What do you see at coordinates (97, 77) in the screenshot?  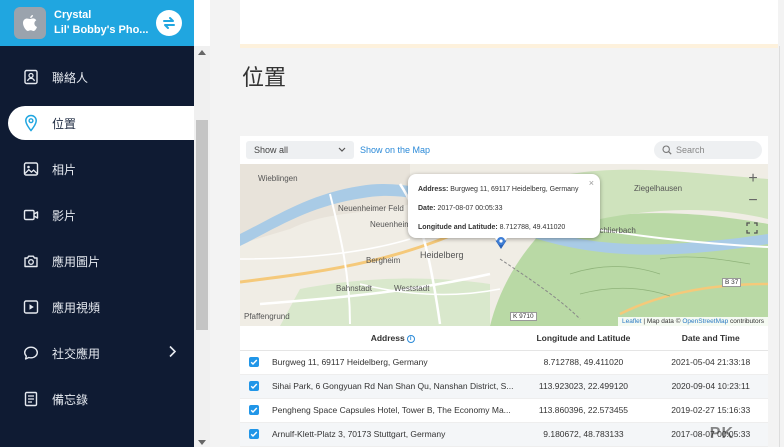 I see `sidebar-item-contacts: 聯絡人` at bounding box center [97, 77].